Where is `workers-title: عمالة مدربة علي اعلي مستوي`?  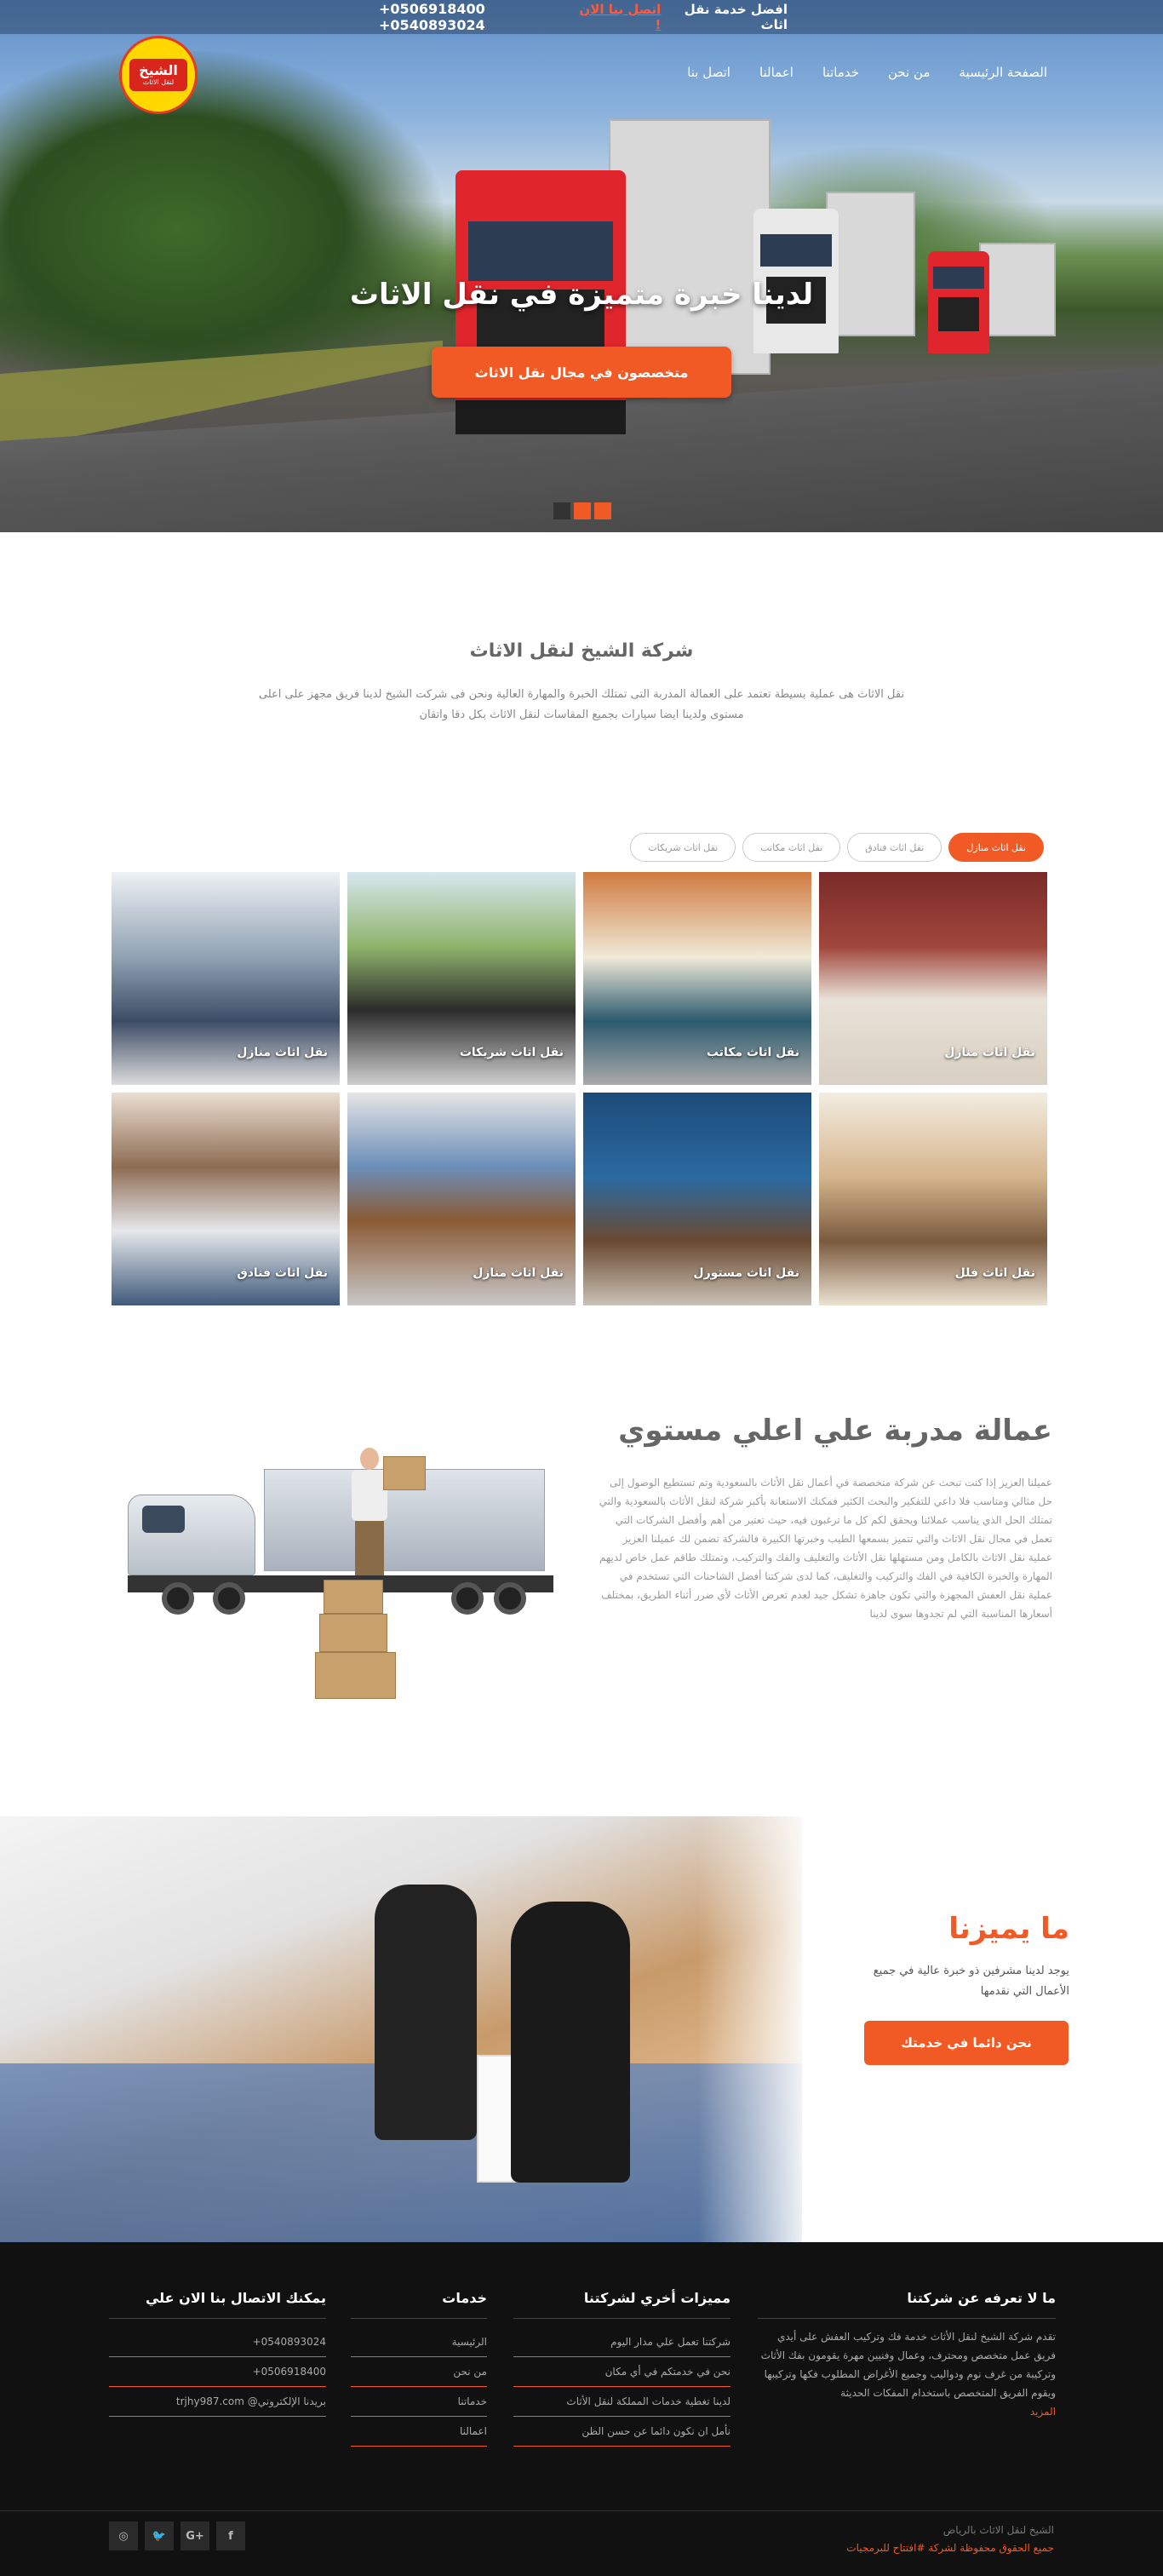
workers-title: عمالة مدربة علي اعلي مستوي is located at coordinates (835, 1431).